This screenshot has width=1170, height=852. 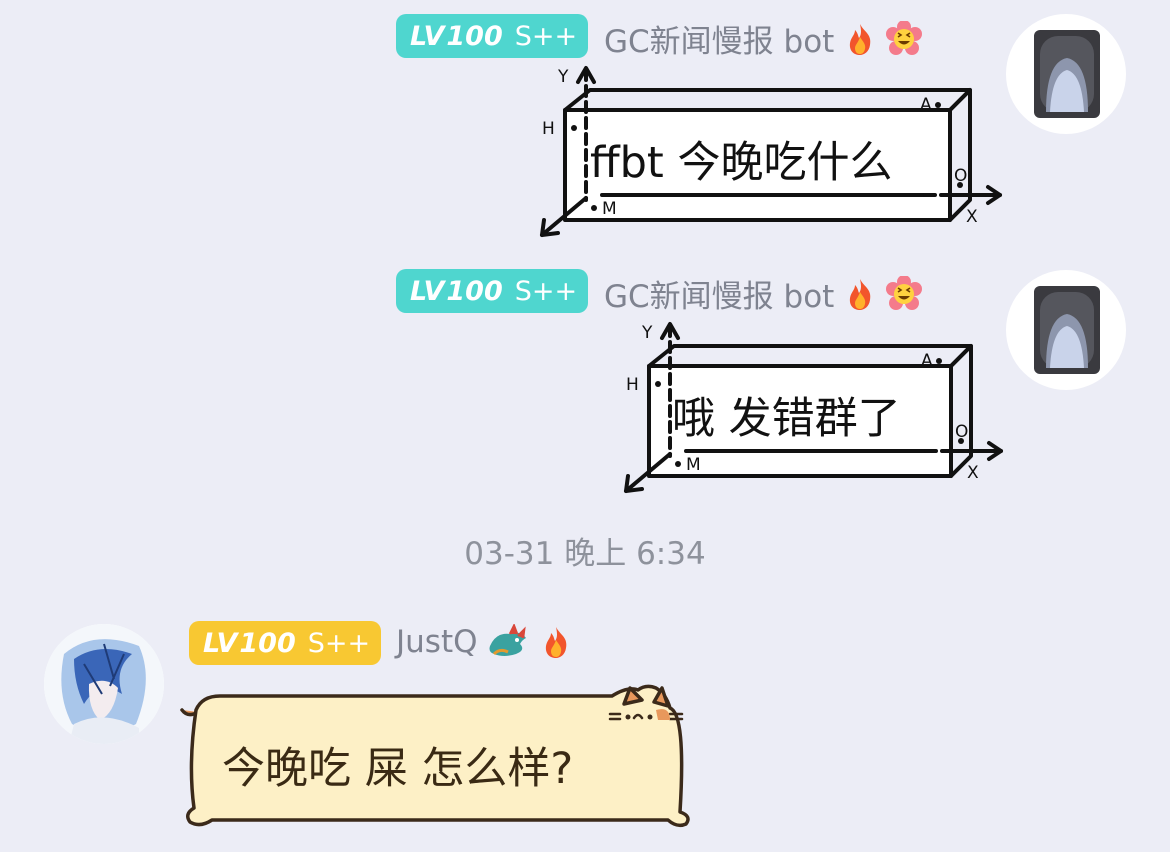 I want to click on anime-character-icon, so click(x=104, y=684).